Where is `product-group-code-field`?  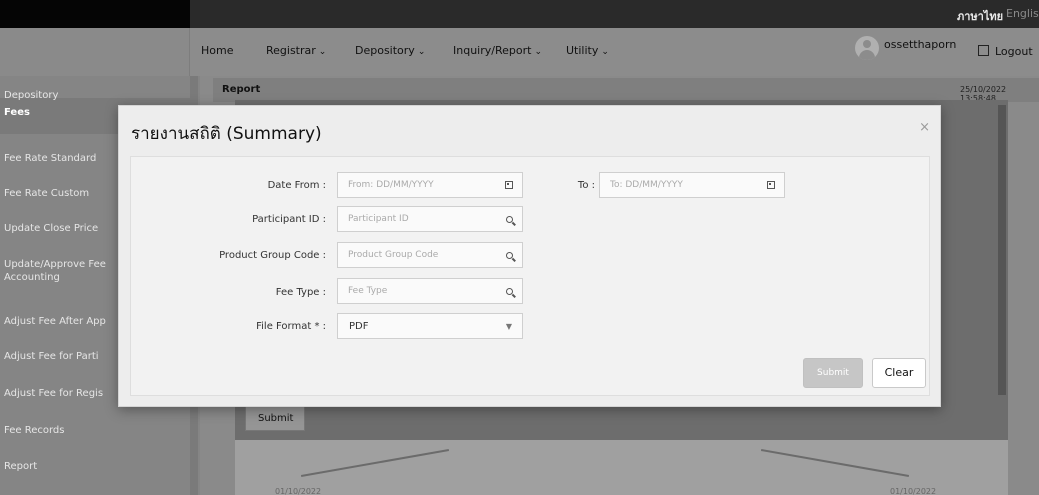
product-group-code-field is located at coordinates (430, 255).